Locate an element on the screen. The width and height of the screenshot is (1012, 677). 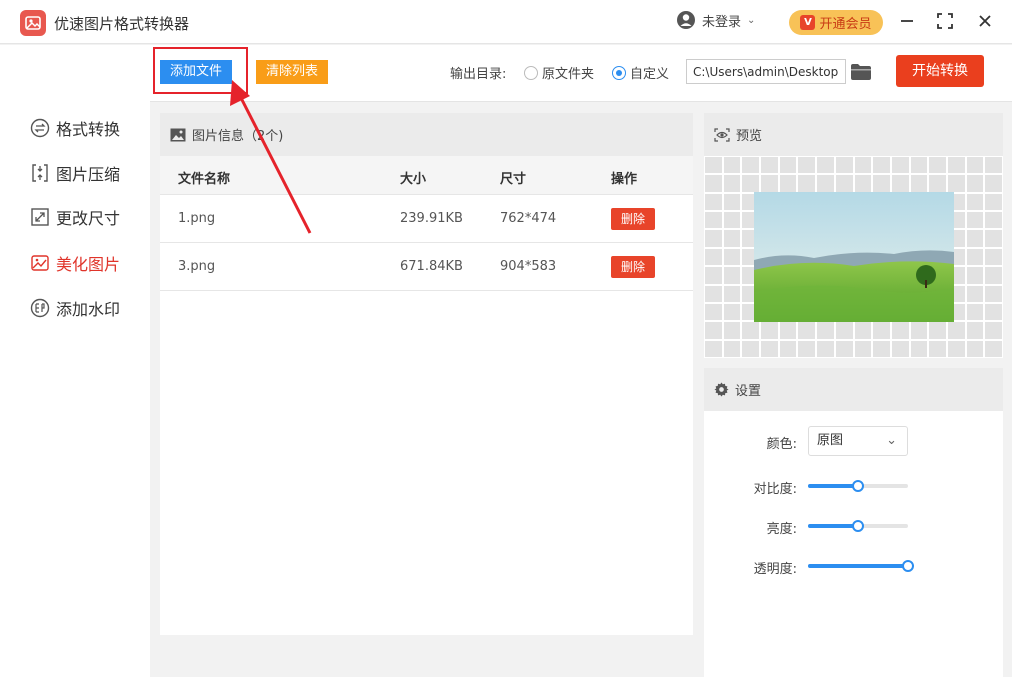
contrast-slider is located at coordinates (858, 486).